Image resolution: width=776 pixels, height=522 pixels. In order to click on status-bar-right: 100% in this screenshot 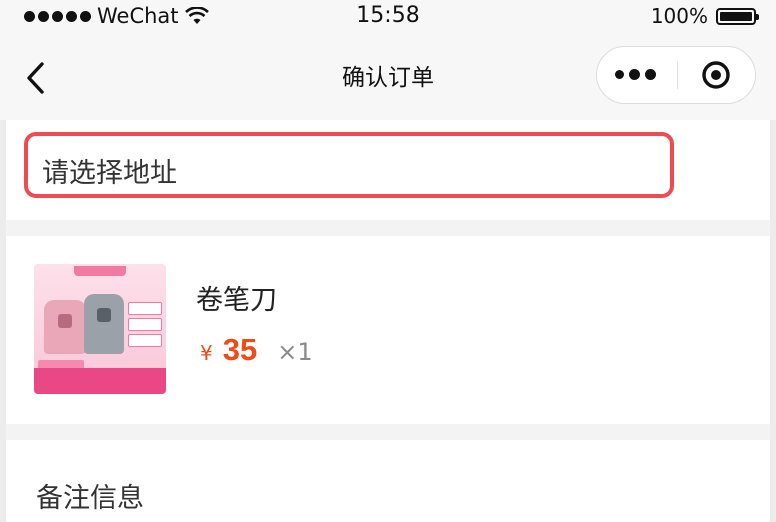, I will do `click(704, 16)`.